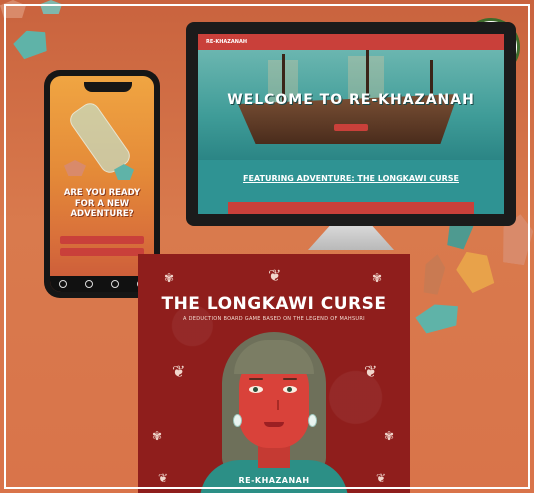 Image resolution: width=534 pixels, height=493 pixels. What do you see at coordinates (226, 42) in the screenshot?
I see `website-logo: RE-KHAZANAH` at bounding box center [226, 42].